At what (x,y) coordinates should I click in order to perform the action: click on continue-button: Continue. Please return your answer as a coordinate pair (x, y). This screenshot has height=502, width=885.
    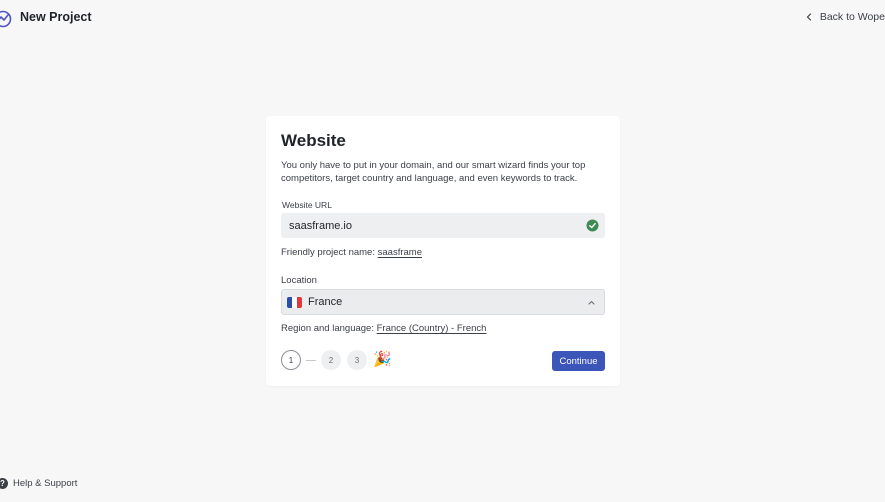
    Looking at the image, I should click on (578, 361).